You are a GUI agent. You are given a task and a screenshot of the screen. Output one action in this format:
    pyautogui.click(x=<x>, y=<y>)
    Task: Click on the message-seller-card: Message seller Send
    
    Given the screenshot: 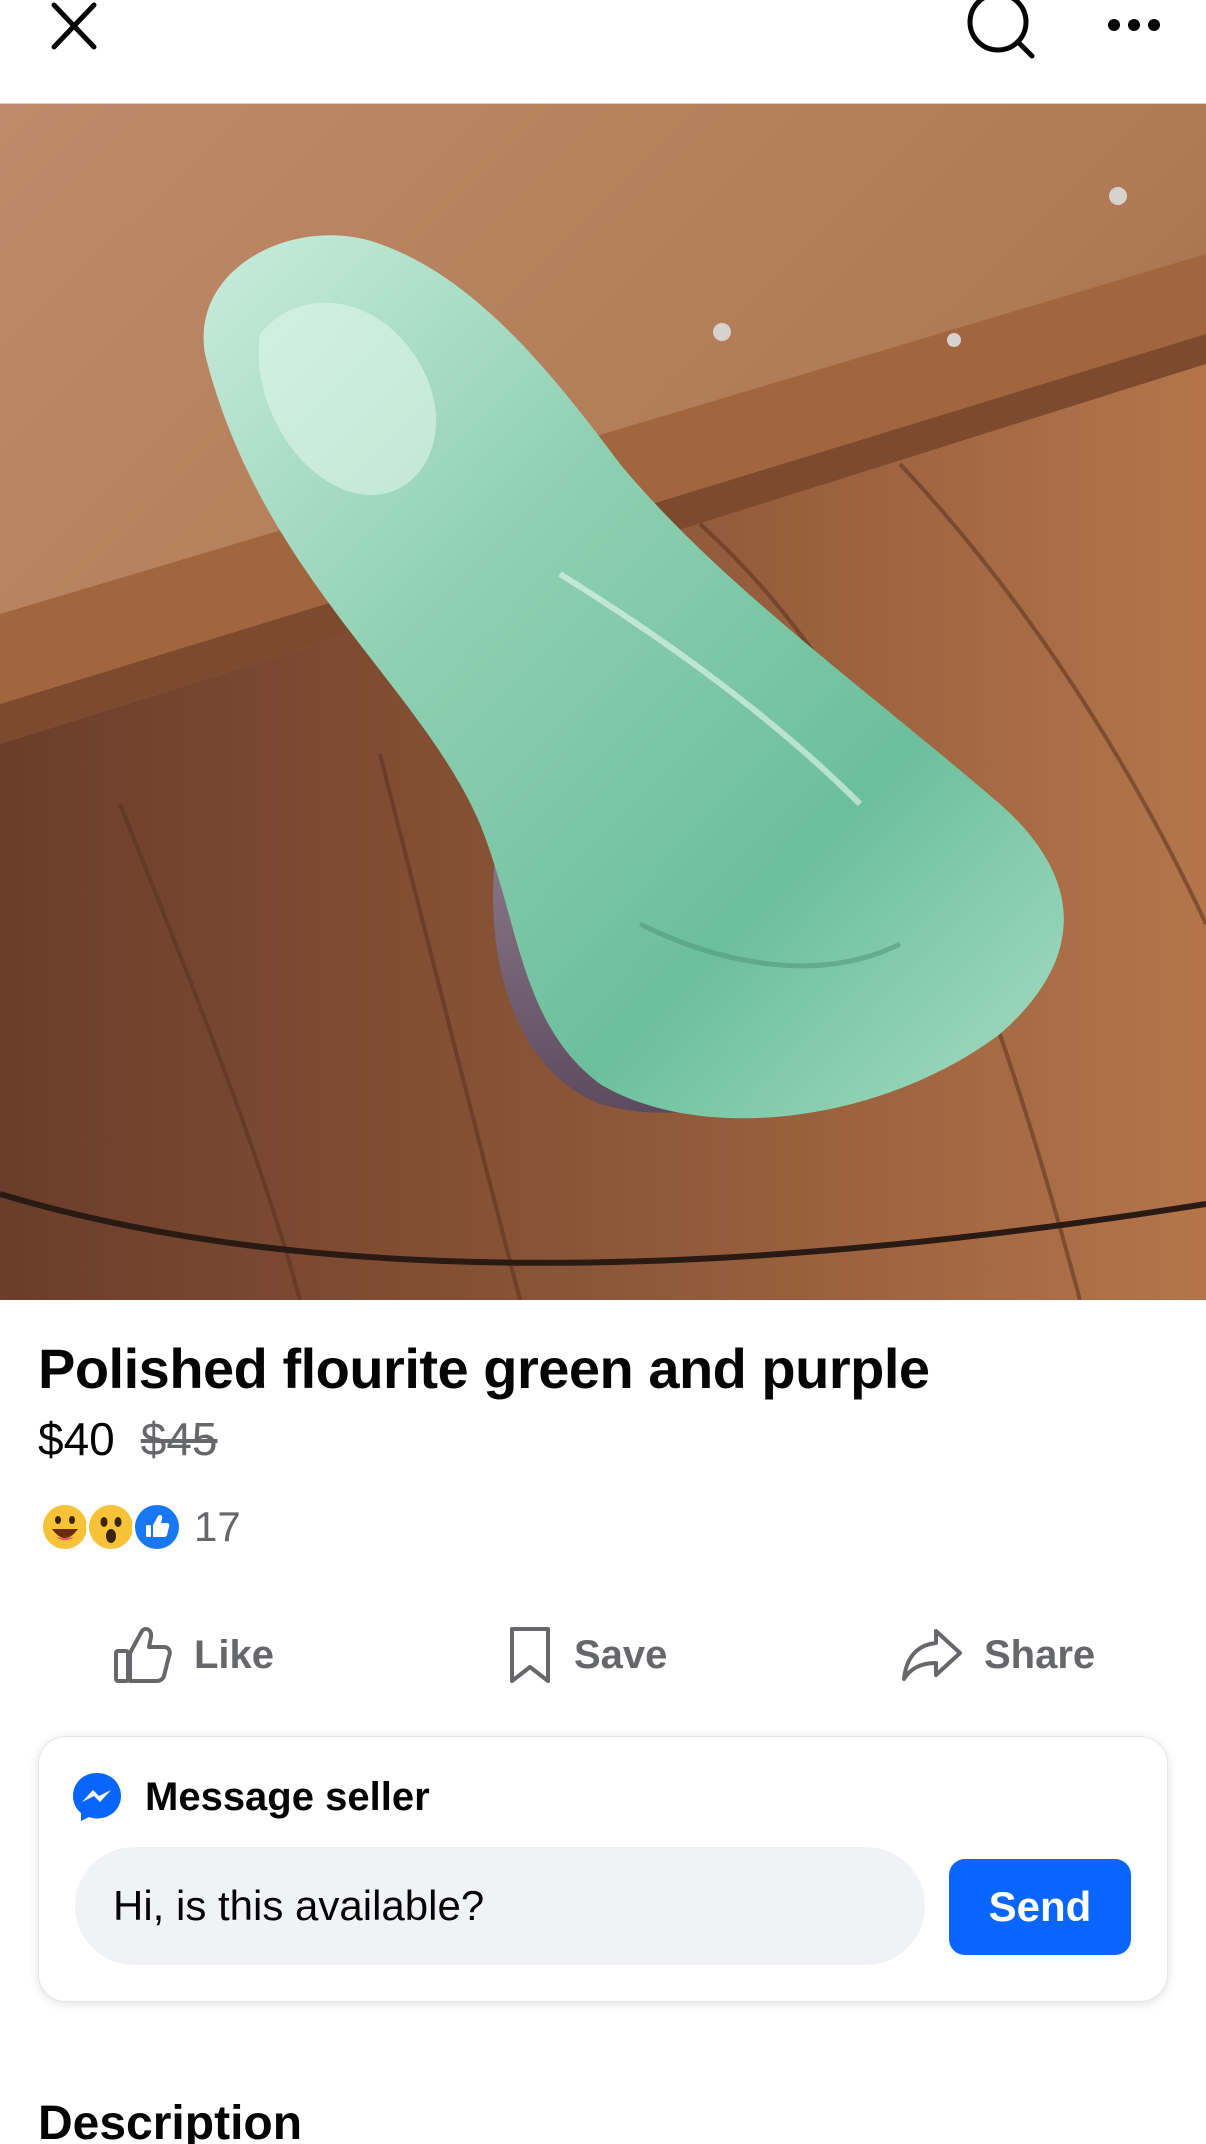 What is the action you would take?
    pyautogui.click(x=603, y=1869)
    